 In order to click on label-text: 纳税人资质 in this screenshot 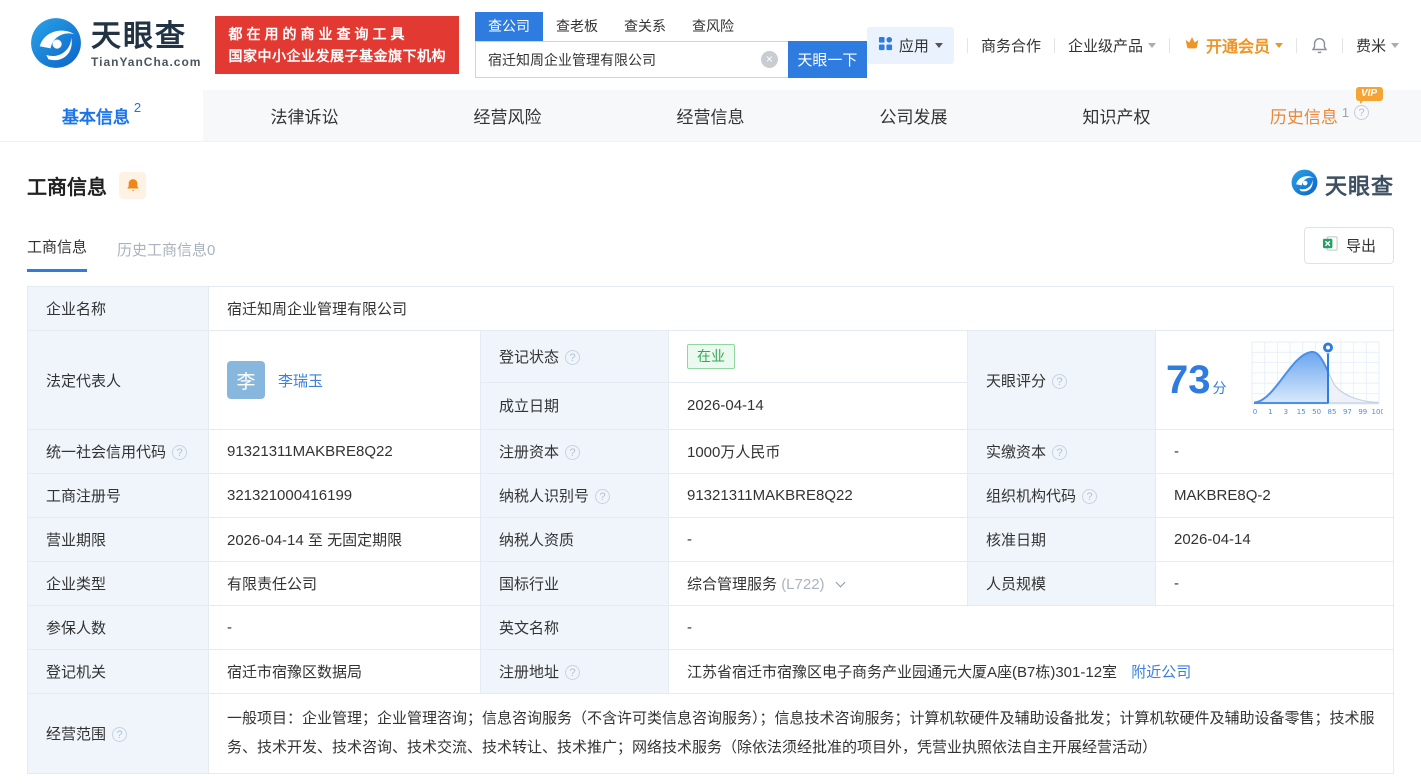, I will do `click(537, 540)`.